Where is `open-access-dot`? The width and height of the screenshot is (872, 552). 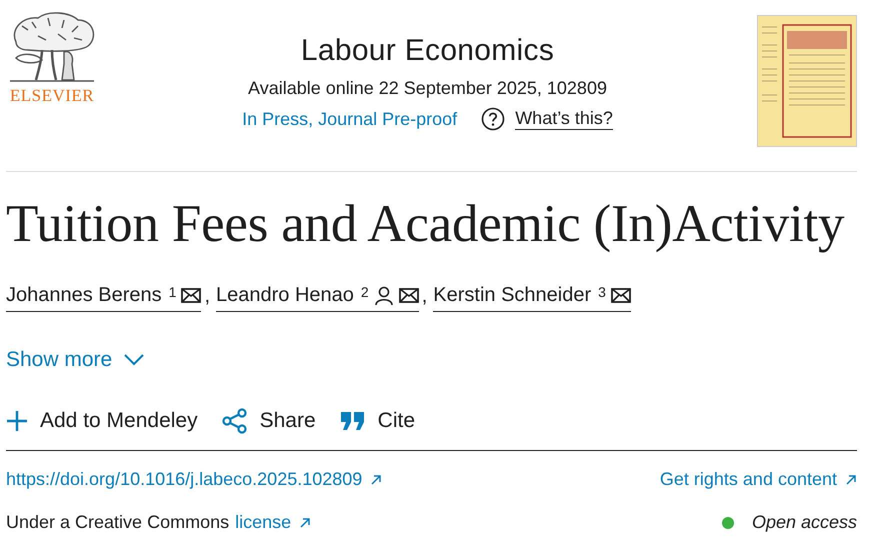
open-access-dot is located at coordinates (728, 522).